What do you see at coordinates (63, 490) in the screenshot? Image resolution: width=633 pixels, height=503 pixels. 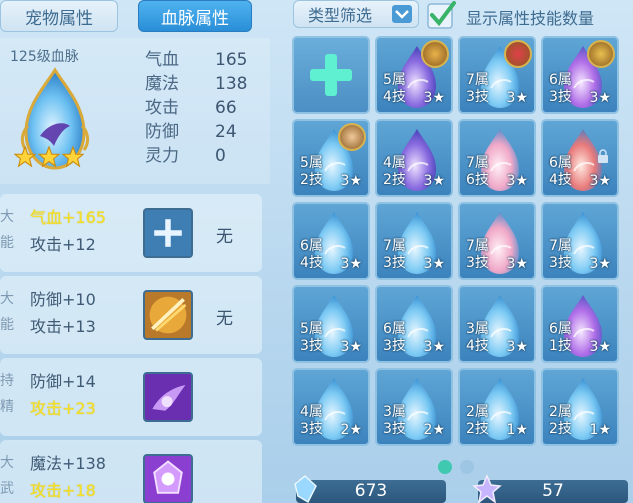 I see `bonus-line: 攻击+18` at bounding box center [63, 490].